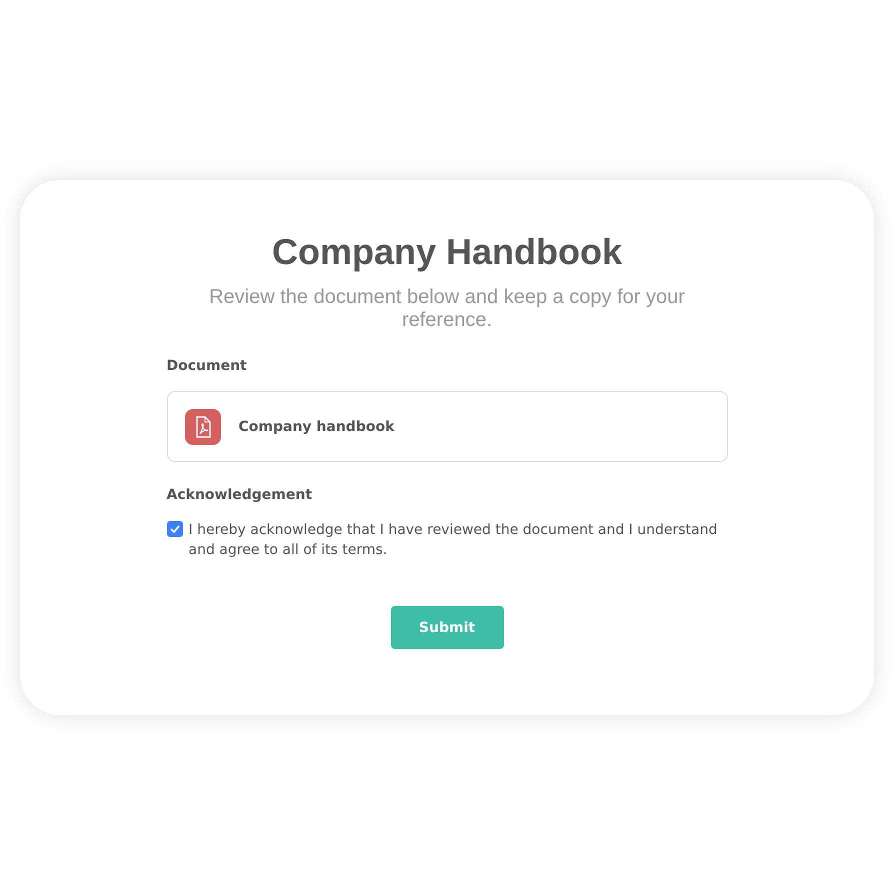  What do you see at coordinates (453, 540) in the screenshot?
I see `acknowledgement-text: I hereby acknowledge that I have reviewed the document and I understand and agree to all of its terms.` at bounding box center [453, 540].